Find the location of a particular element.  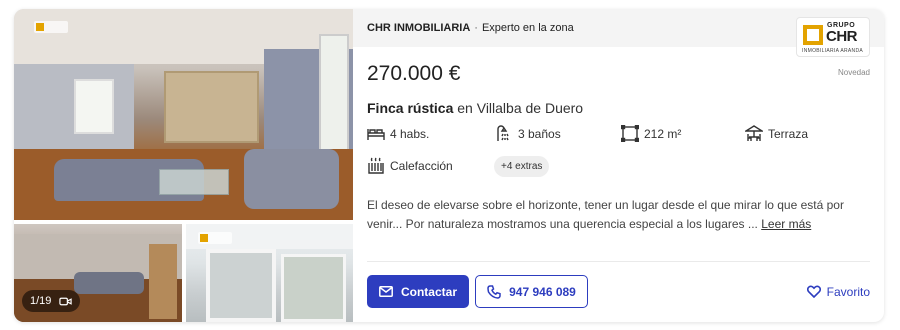

area-icon is located at coordinates (630, 133).